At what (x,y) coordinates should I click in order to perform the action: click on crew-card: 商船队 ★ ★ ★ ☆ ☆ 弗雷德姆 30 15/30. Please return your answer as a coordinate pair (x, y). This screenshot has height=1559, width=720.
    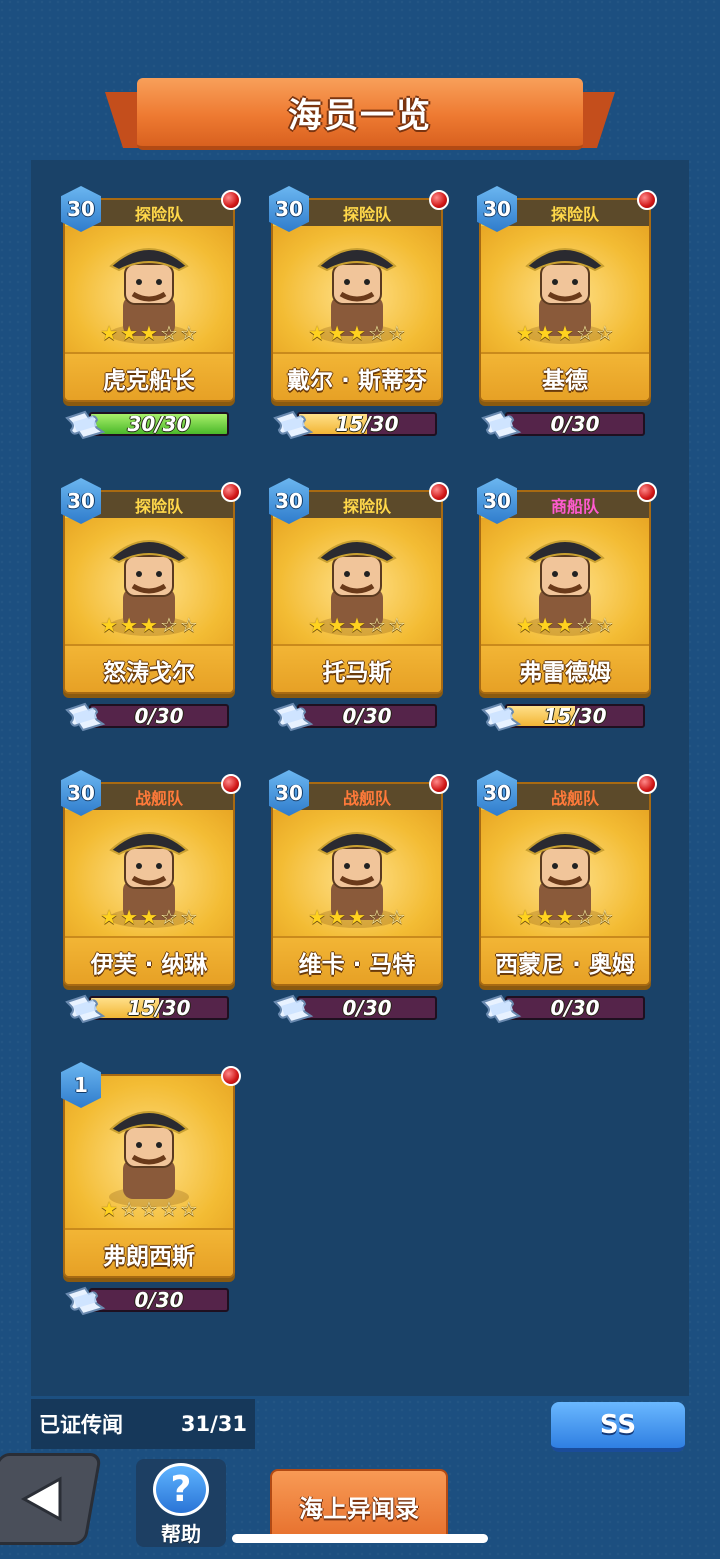
    Looking at the image, I should click on (567, 605).